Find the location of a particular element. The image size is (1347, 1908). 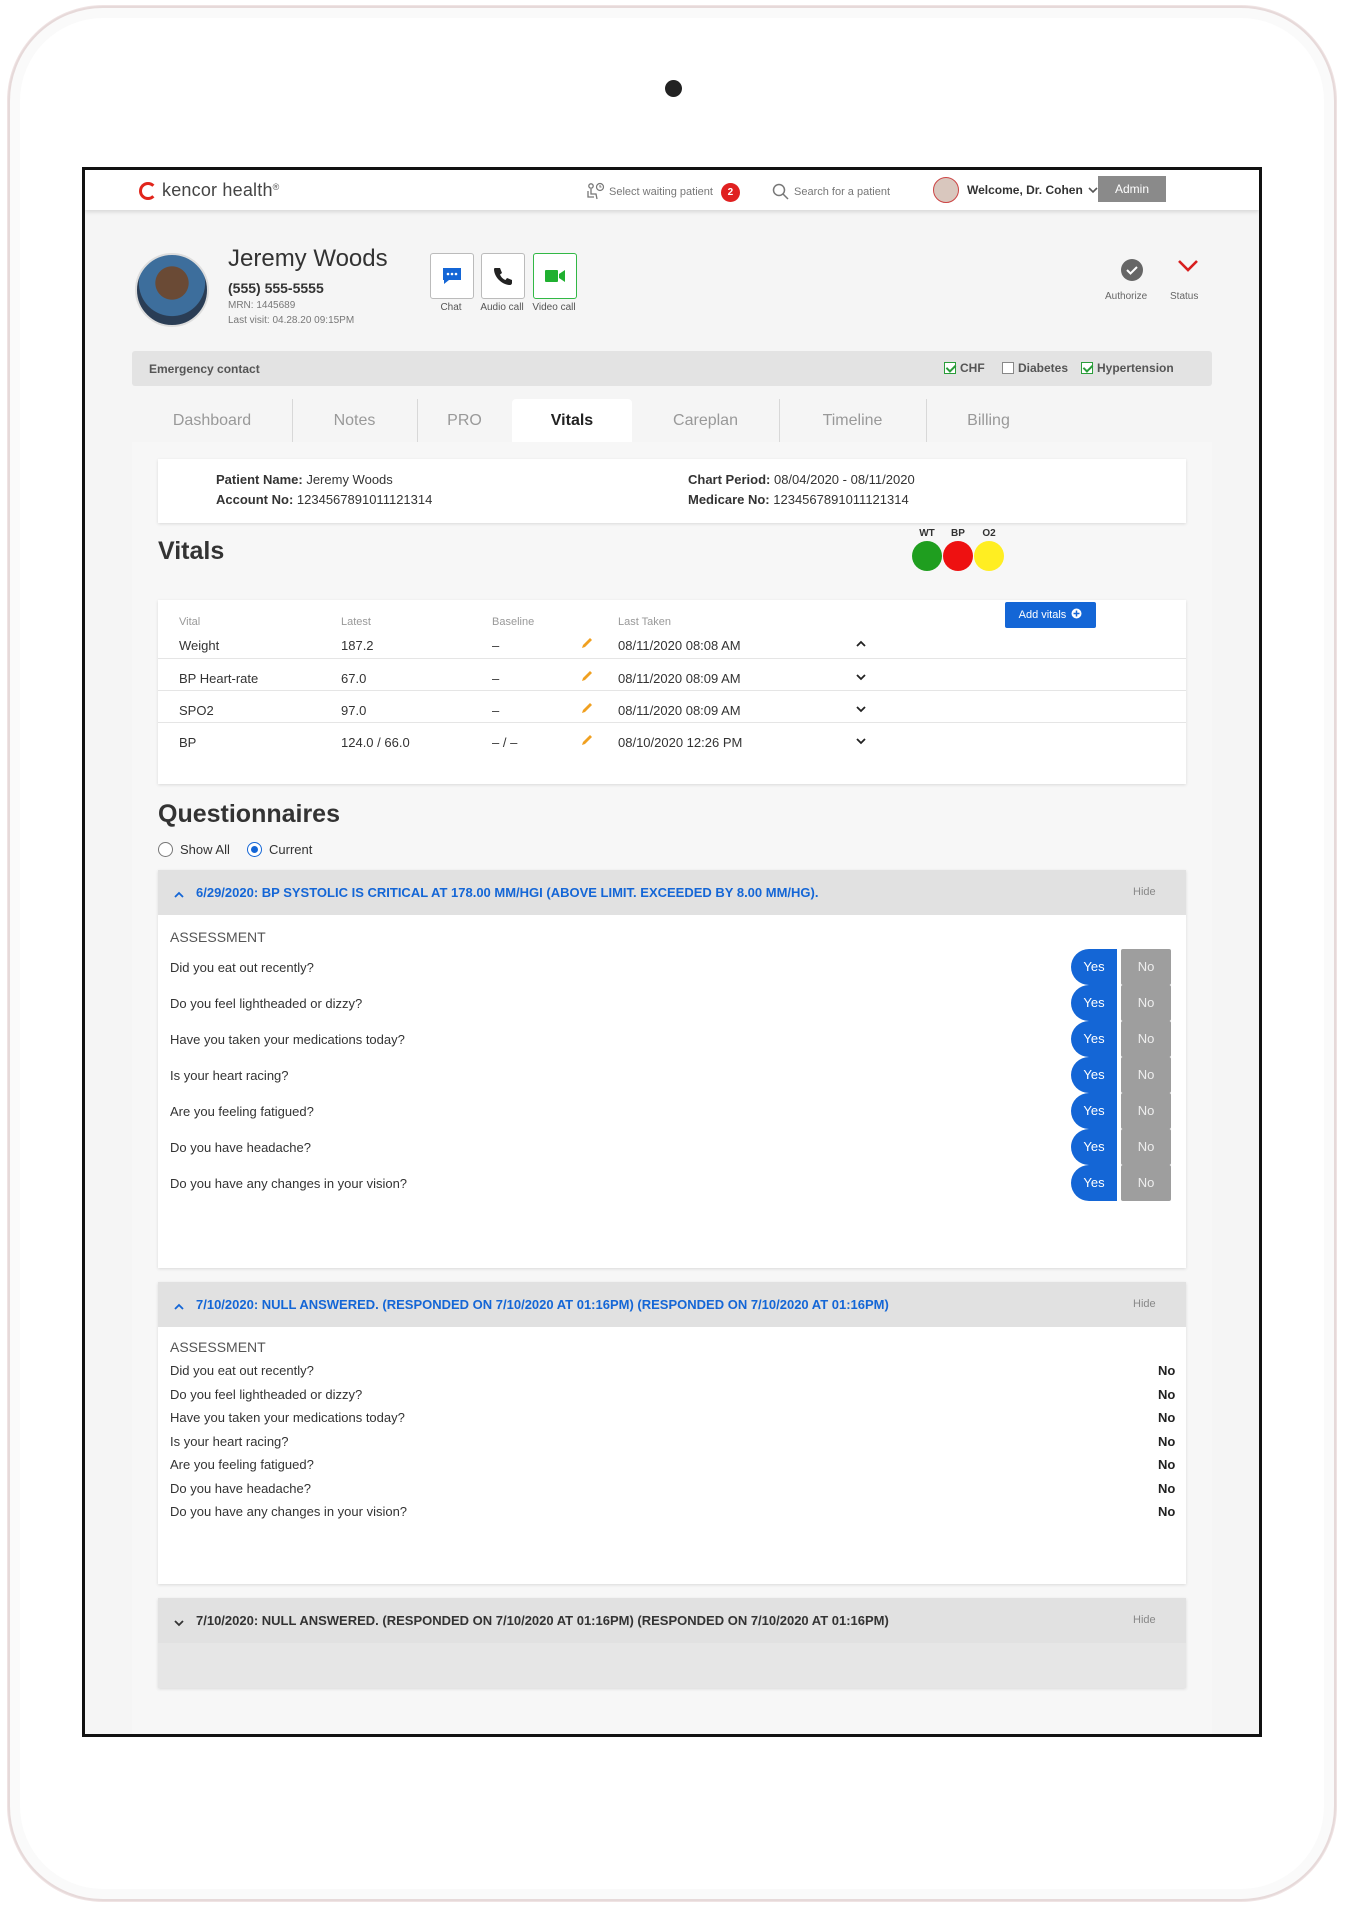

vital-last-taken: 08/11/2020 08:08 AM is located at coordinates (679, 645).